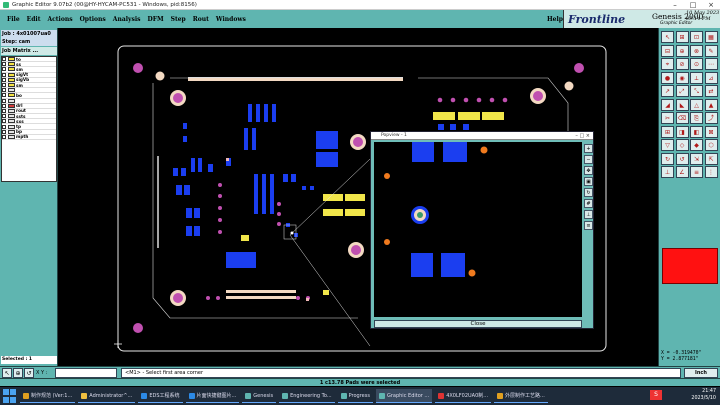  Describe the element at coordinates (160, 396) in the screenshot. I see `taskbar-item: EDS工程系统` at that location.